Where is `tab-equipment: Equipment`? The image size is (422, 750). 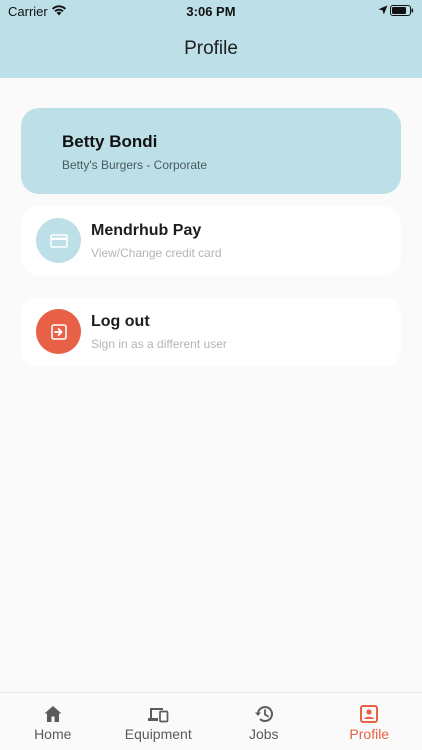 tab-equipment: Equipment is located at coordinates (159, 721).